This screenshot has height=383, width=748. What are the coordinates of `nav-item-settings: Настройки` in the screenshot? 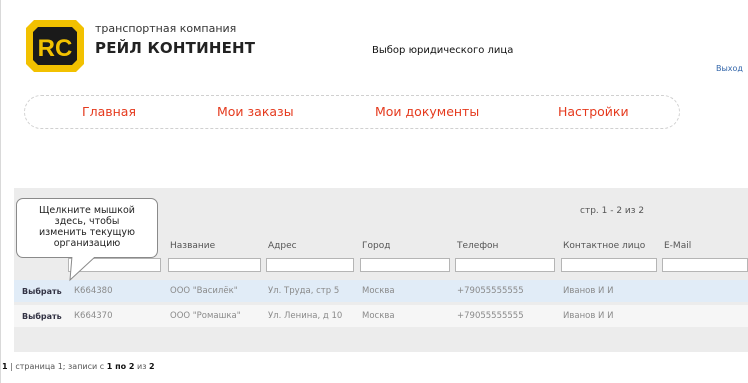 It's located at (593, 111).